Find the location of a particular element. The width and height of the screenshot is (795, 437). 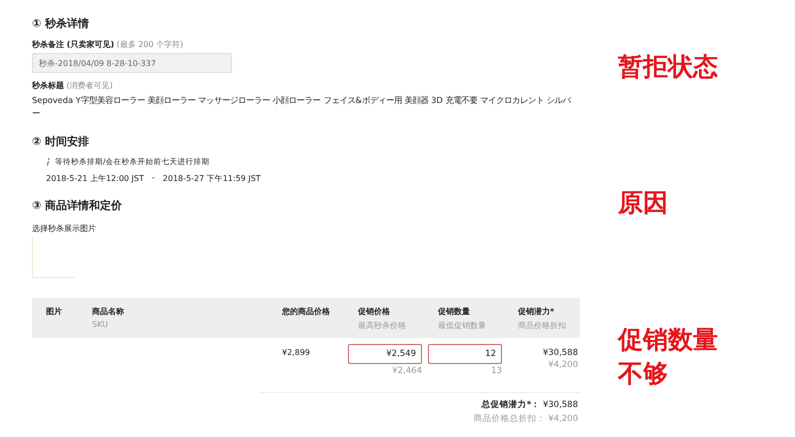

annotation-text: 促销数量不够 is located at coordinates (668, 357).